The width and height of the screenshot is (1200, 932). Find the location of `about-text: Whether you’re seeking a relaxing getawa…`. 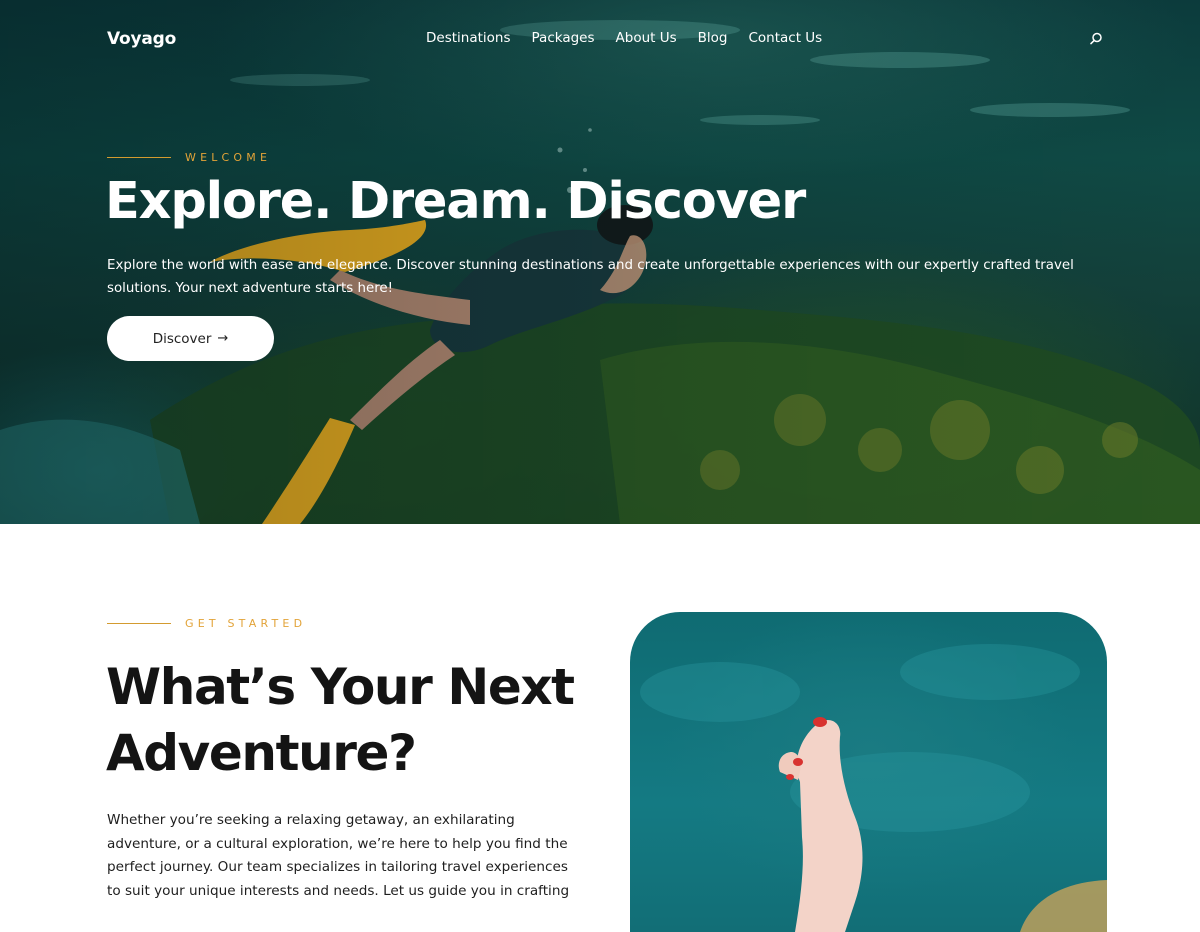

about-text: Whether you’re seeking a relaxing getawa… is located at coordinates (338, 855).